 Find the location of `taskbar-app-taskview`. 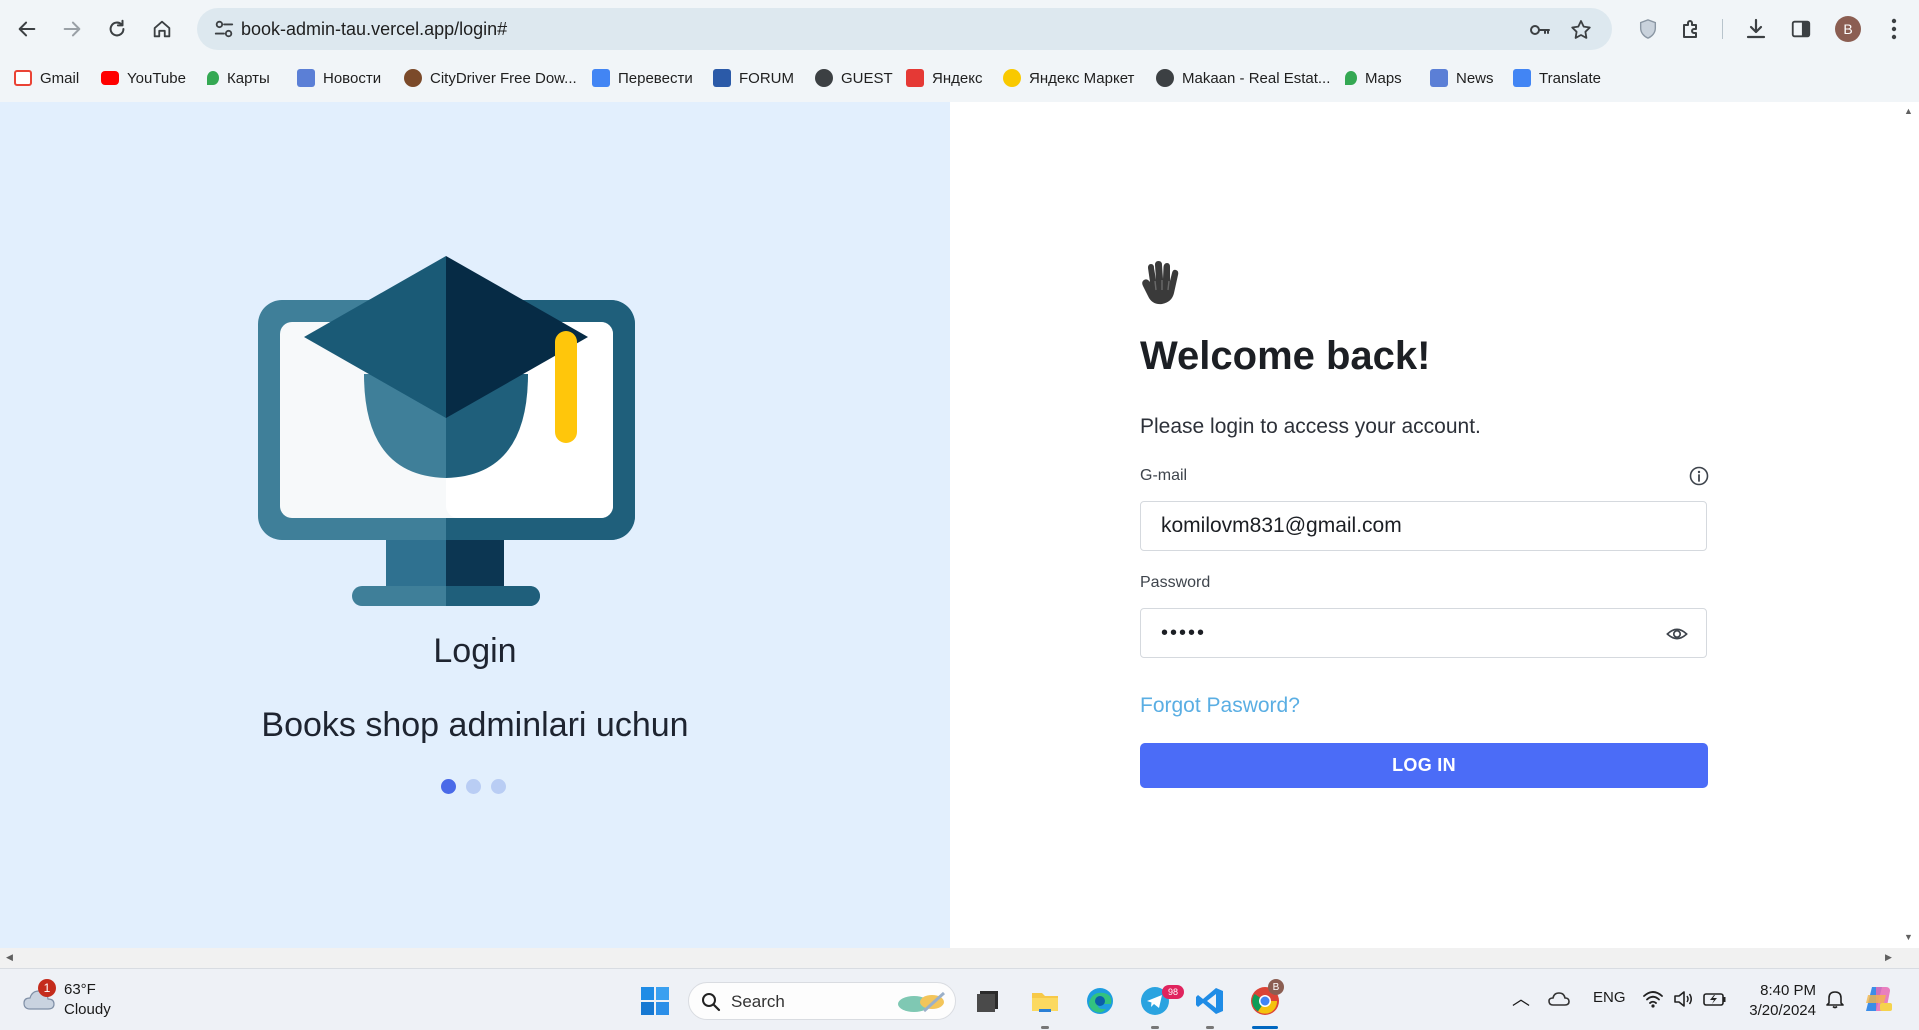

taskbar-app-taskview is located at coordinates (988, 1001).